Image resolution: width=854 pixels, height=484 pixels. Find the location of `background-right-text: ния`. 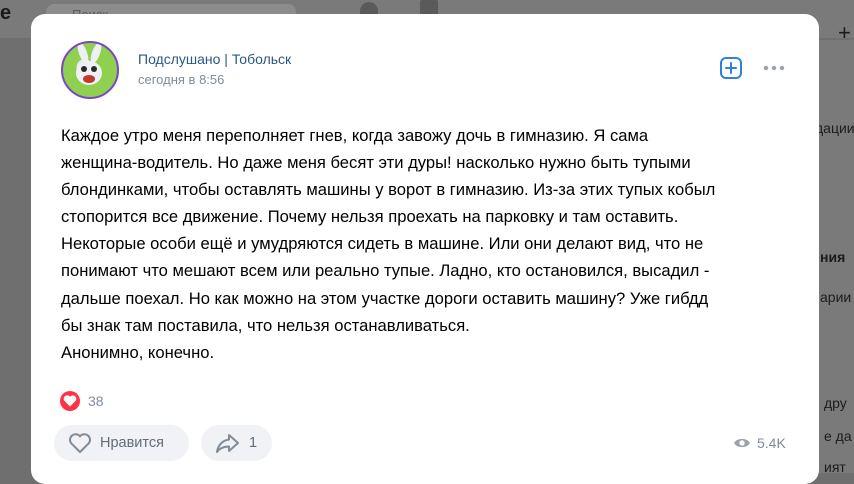

background-right-text: ния is located at coordinates (833, 257).